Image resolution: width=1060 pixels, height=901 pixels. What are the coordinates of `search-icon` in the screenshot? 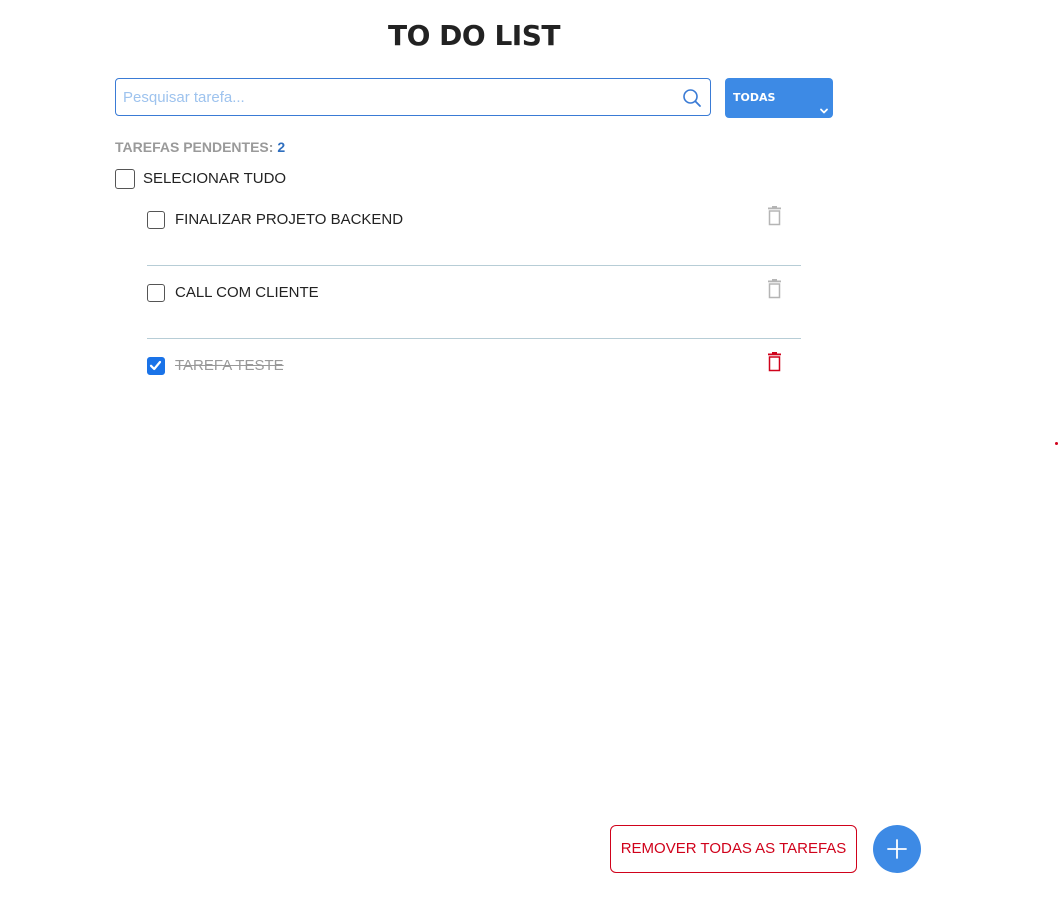 It's located at (692, 98).